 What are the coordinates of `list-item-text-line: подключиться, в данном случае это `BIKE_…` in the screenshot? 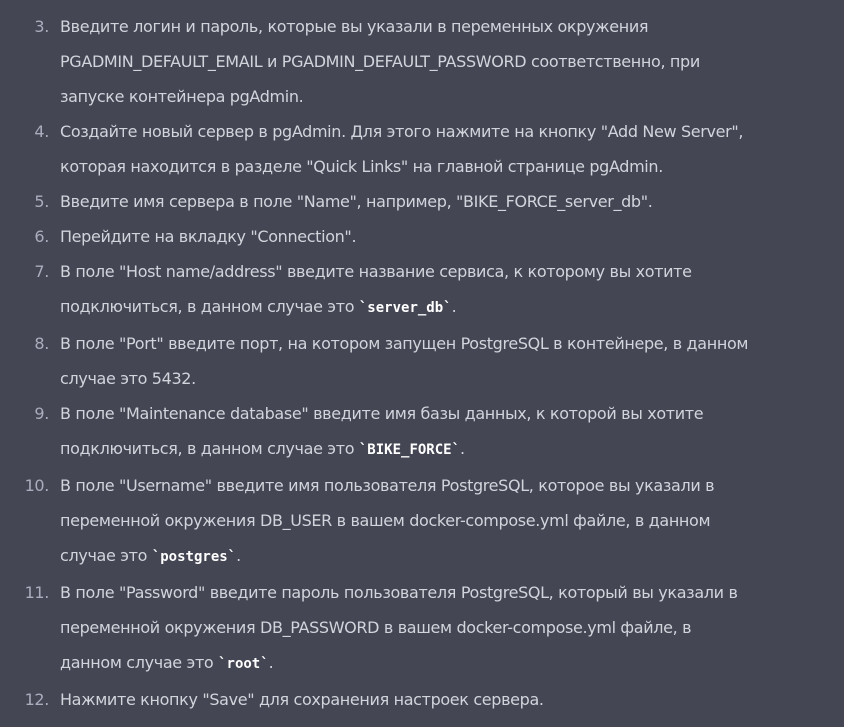 It's located at (447, 449).